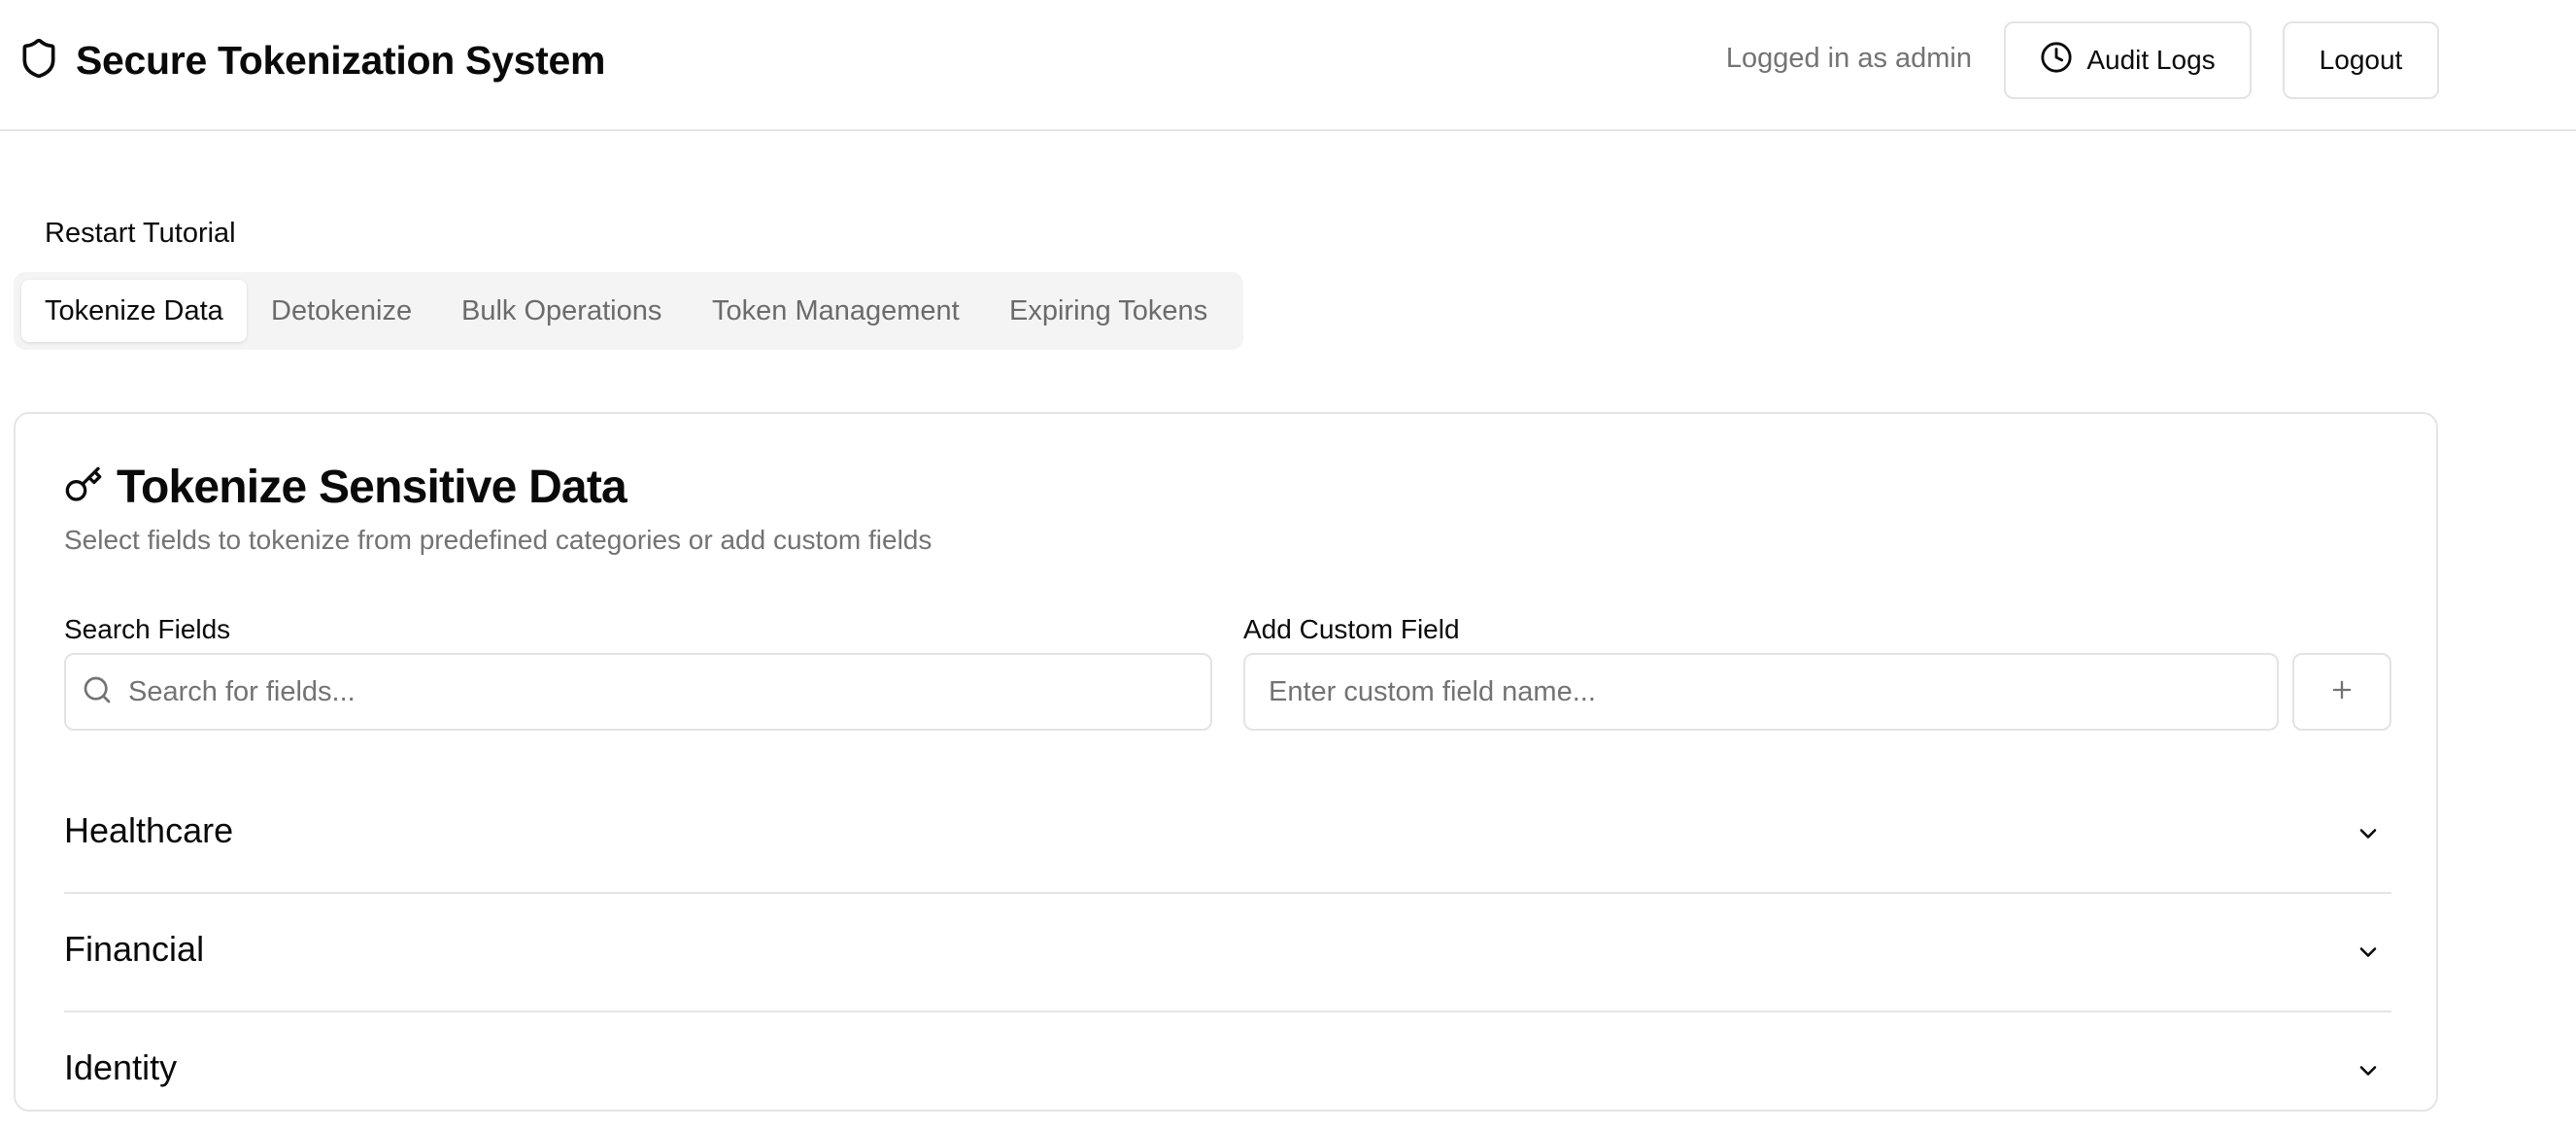 The height and width of the screenshot is (1131, 2576). Describe the element at coordinates (1227, 953) in the screenshot. I see `accordion-financial: Financial` at that location.